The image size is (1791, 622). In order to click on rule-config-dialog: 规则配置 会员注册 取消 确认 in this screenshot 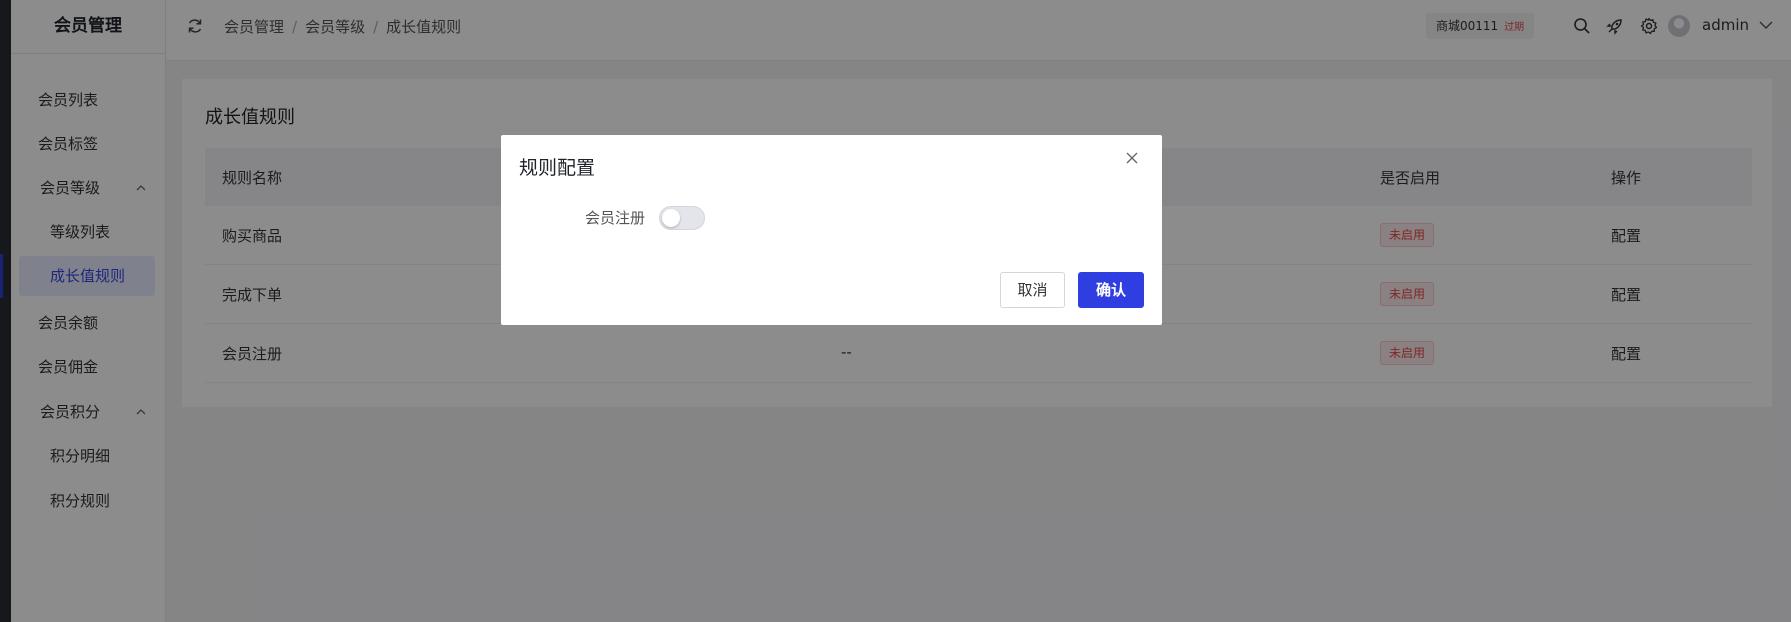, I will do `click(831, 230)`.